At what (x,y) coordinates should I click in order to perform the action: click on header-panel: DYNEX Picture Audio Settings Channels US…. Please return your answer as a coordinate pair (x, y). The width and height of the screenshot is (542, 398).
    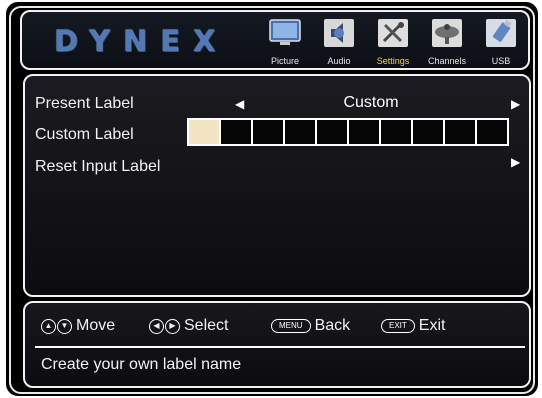
    Looking at the image, I should click on (275, 40).